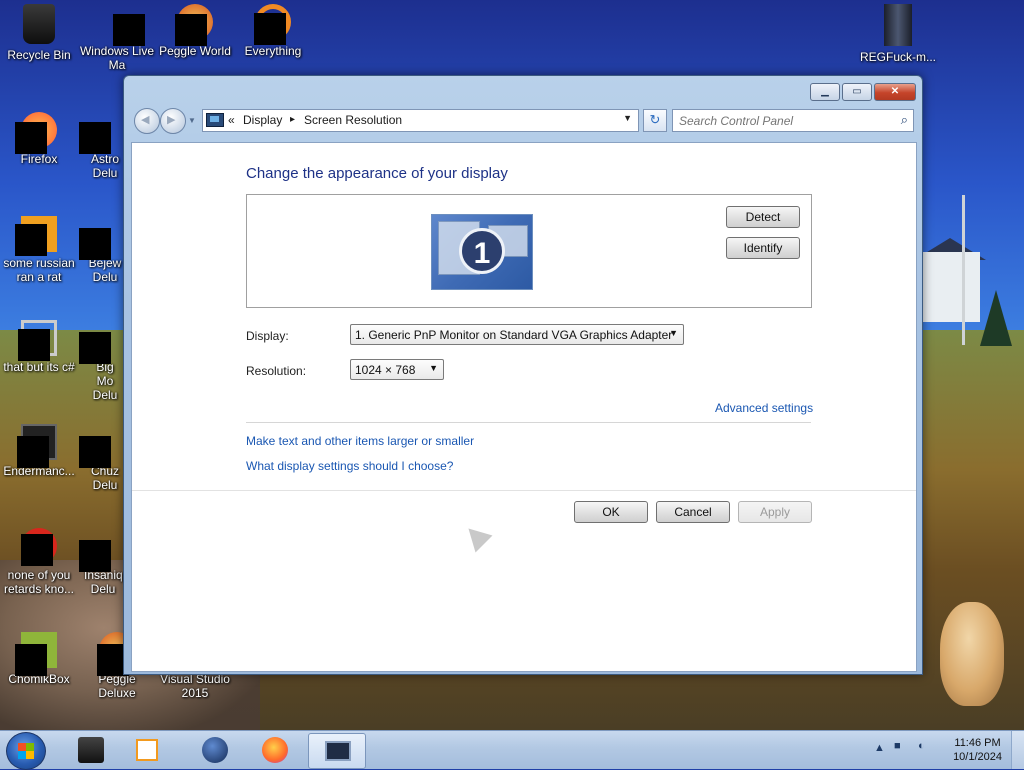 The image size is (1024, 770). I want to click on desktop-icon-bigmoney: Big Mo Delu, so click(101, 361).